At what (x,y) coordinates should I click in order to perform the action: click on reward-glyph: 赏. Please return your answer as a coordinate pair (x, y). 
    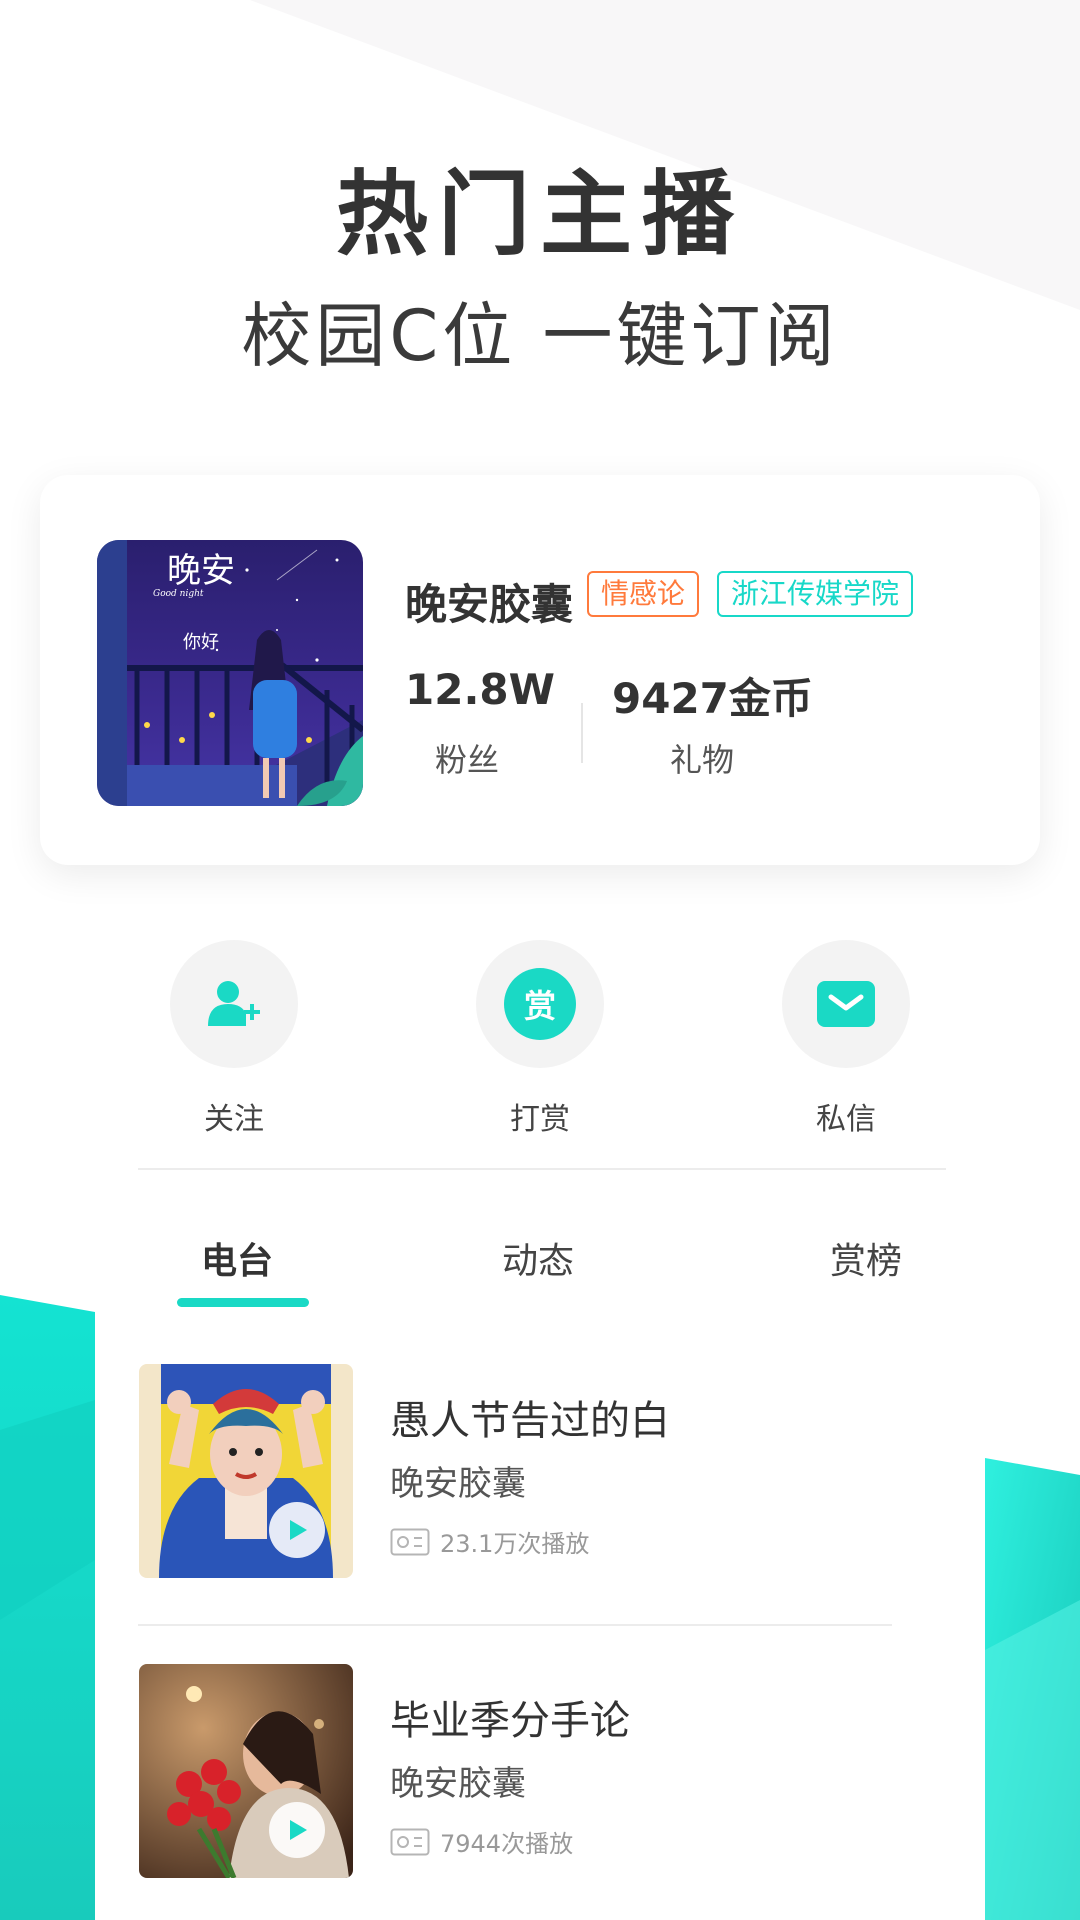
    Looking at the image, I should click on (539, 1006).